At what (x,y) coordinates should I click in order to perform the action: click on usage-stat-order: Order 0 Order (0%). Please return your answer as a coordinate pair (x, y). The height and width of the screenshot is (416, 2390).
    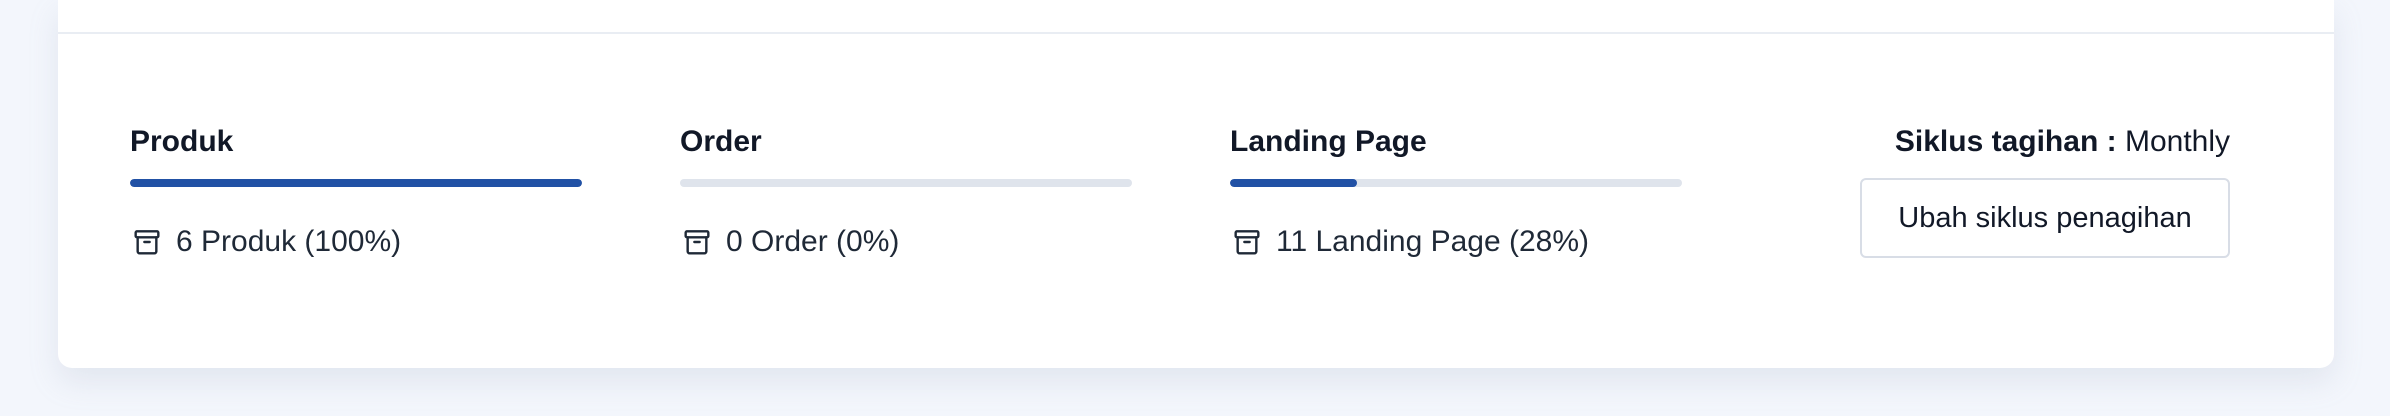
    Looking at the image, I should click on (906, 192).